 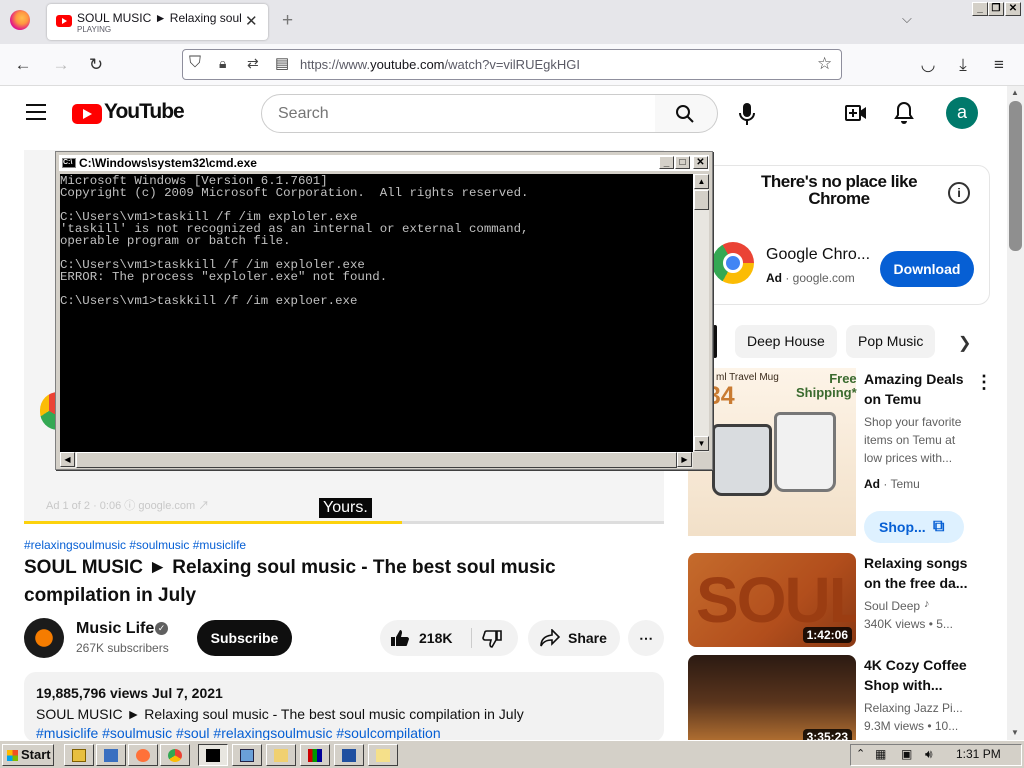 What do you see at coordinates (962, 113) in the screenshot?
I see `account-avatar: a` at bounding box center [962, 113].